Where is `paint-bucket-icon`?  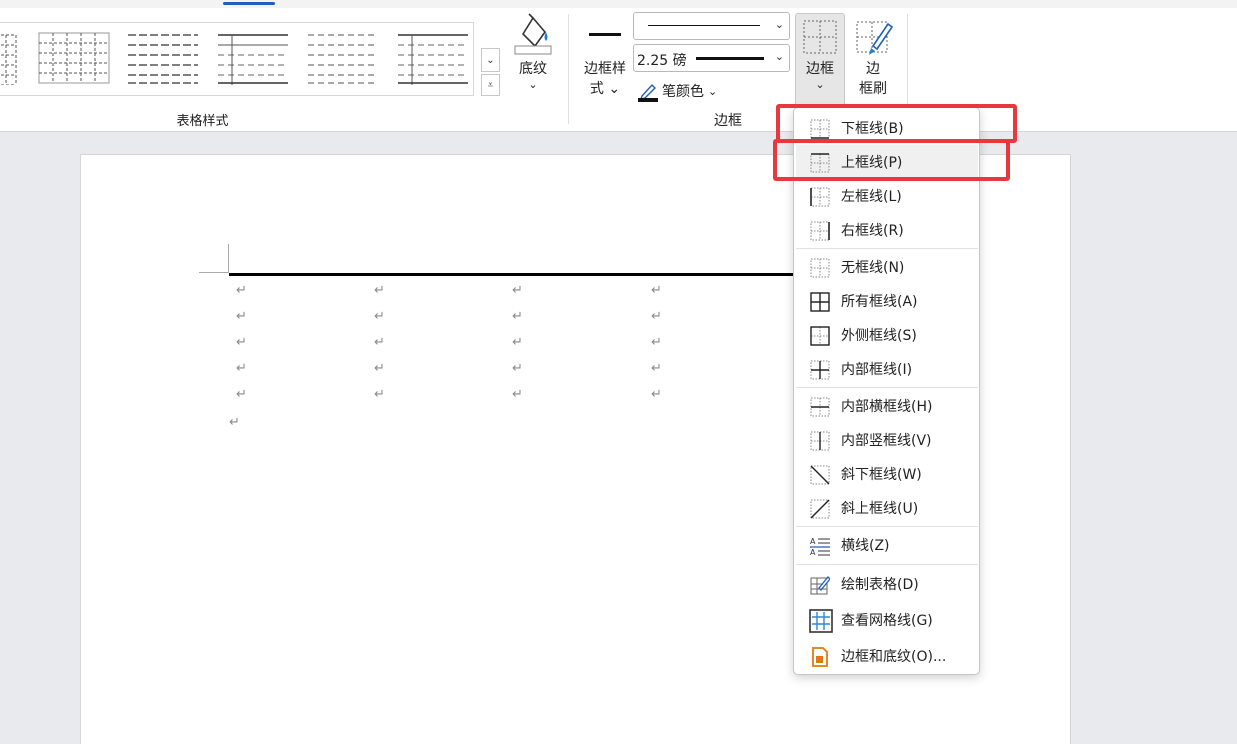 paint-bucket-icon is located at coordinates (533, 34).